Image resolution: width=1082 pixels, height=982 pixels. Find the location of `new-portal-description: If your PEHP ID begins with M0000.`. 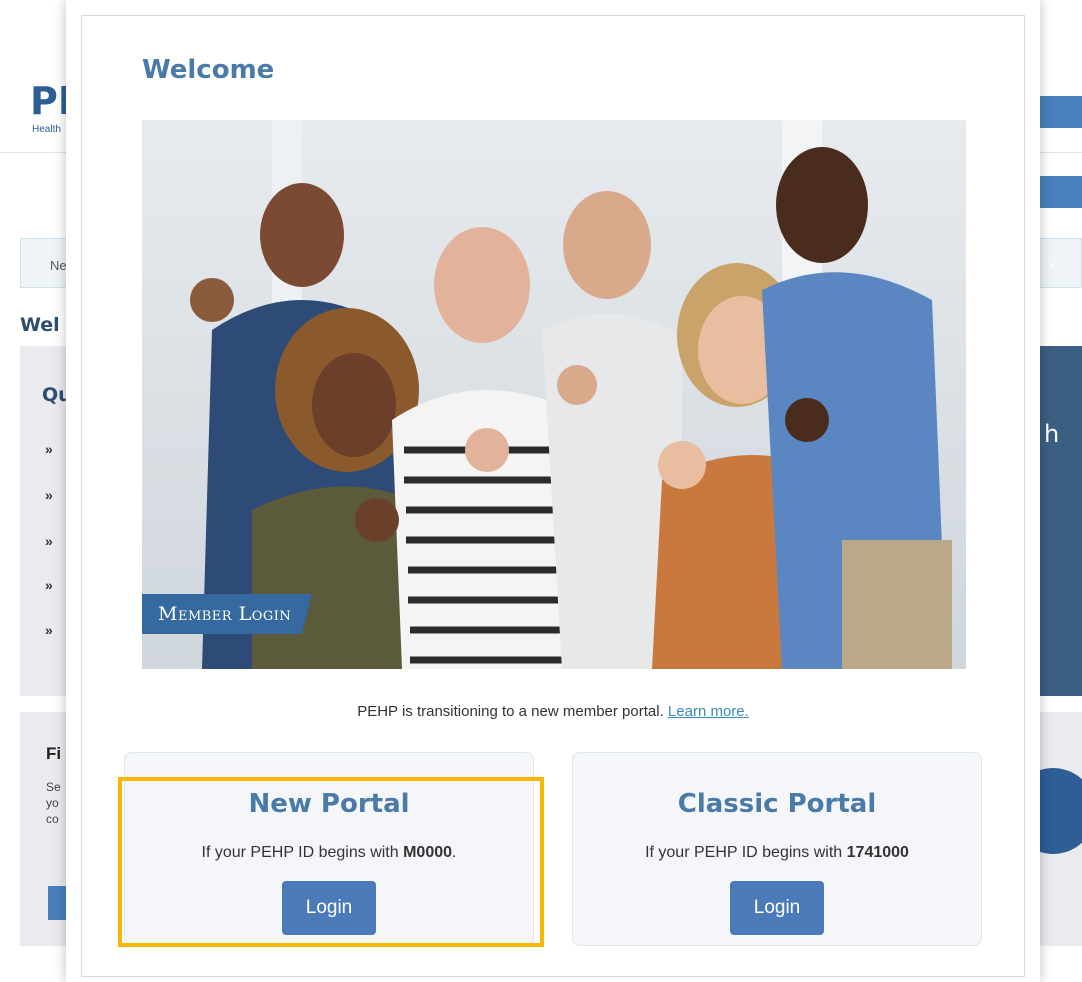

new-portal-description: If your PEHP ID begins with M0000. is located at coordinates (329, 853).